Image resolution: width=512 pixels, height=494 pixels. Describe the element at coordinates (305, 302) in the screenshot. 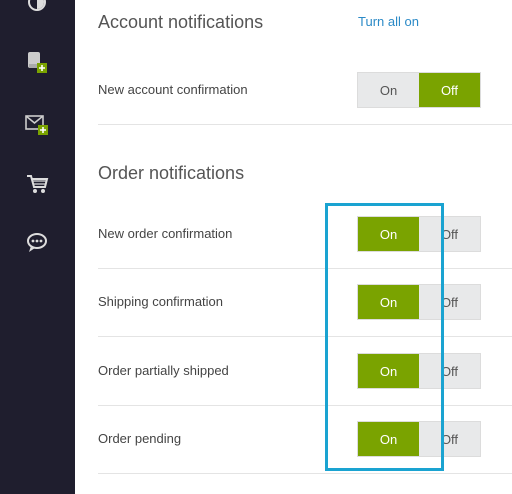

I see `notification-row: Shipping confirmation On Off` at that location.